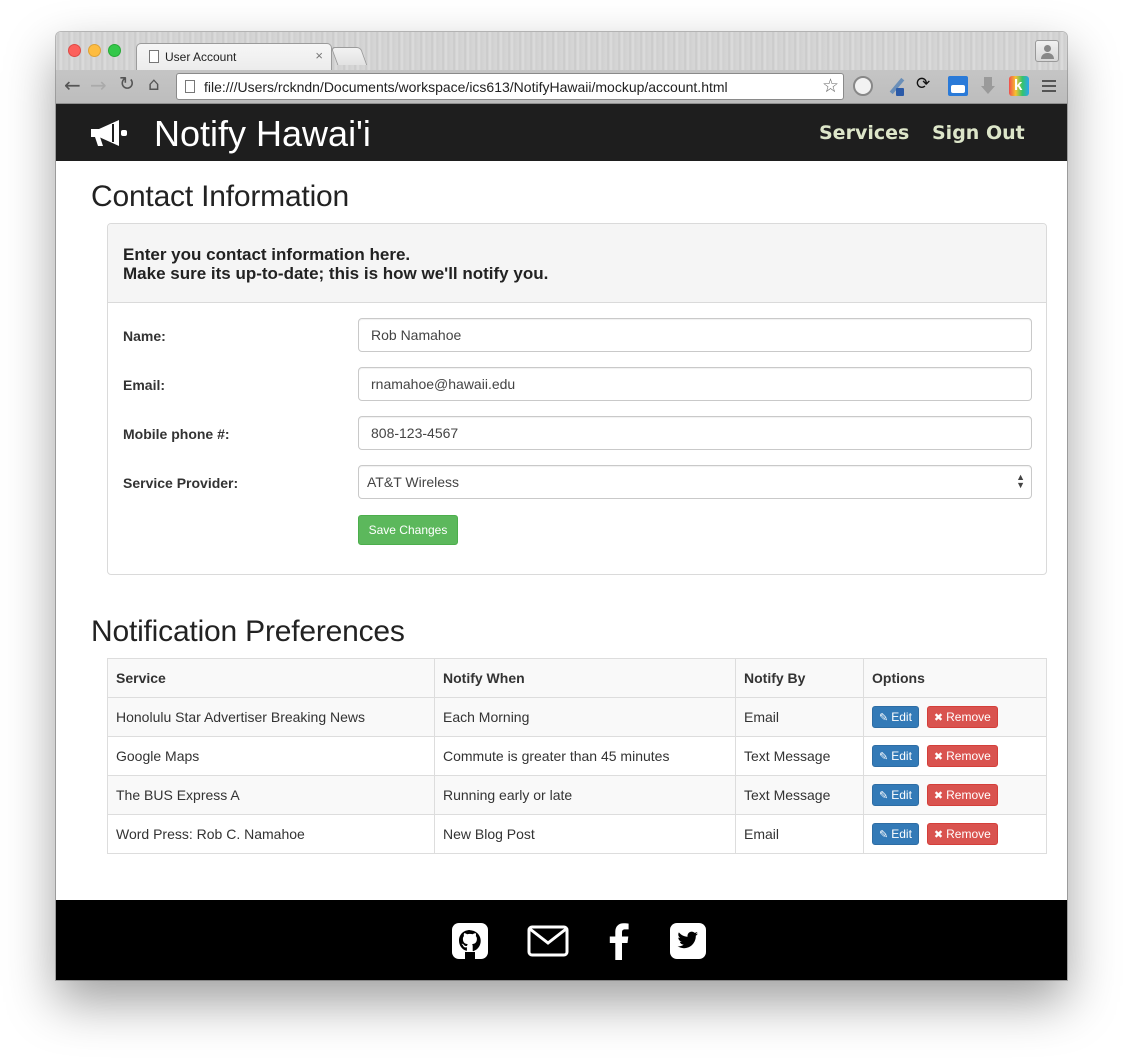 The image size is (1123, 1060). I want to click on name-label: Name:, so click(144, 336).